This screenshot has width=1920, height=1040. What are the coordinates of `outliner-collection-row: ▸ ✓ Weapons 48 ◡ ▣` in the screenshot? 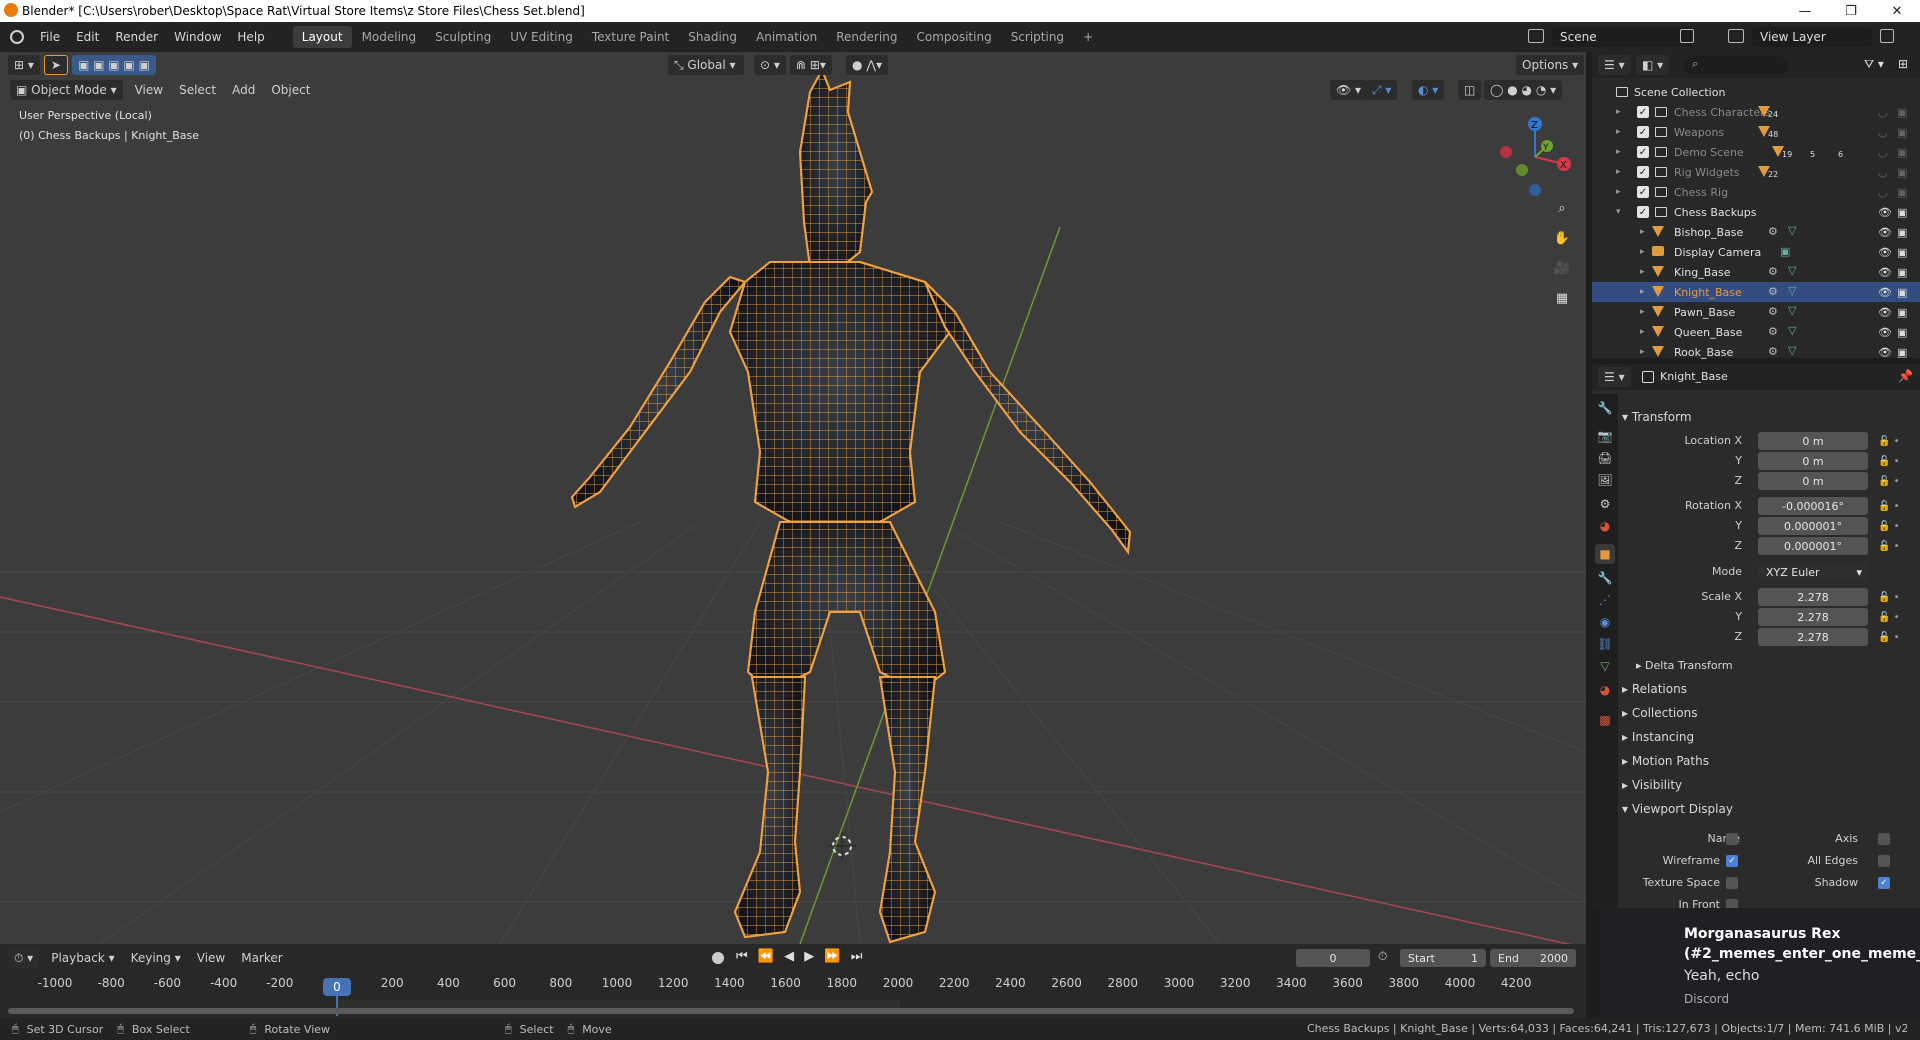 It's located at (1756, 132).